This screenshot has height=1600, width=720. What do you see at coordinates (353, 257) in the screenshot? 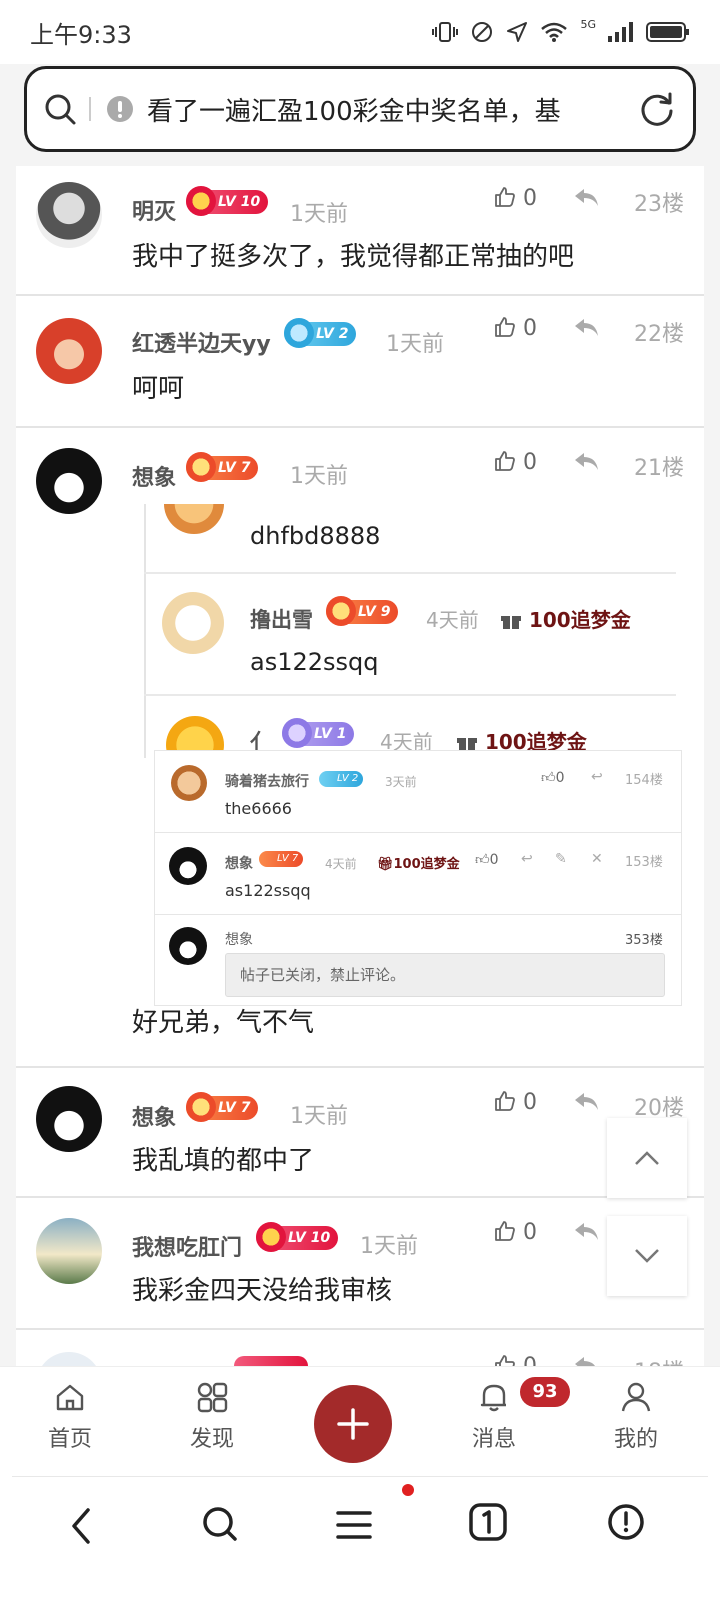
I see `comment-text: 我中了挺多次了，我觉得都正常抽的吧` at bounding box center [353, 257].